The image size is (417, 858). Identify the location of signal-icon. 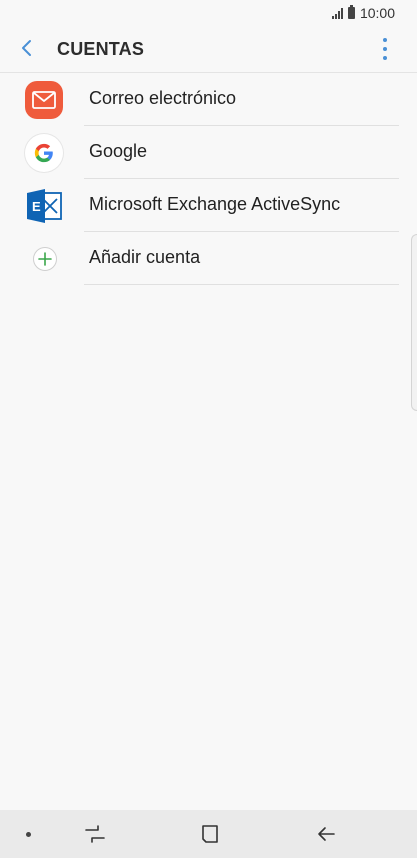
(337, 13).